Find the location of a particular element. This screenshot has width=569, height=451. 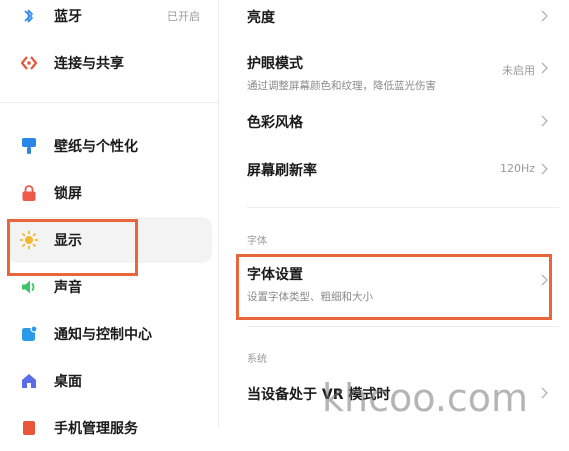

sidebar-item-home-screen: 桌面 is located at coordinates (110, 381).